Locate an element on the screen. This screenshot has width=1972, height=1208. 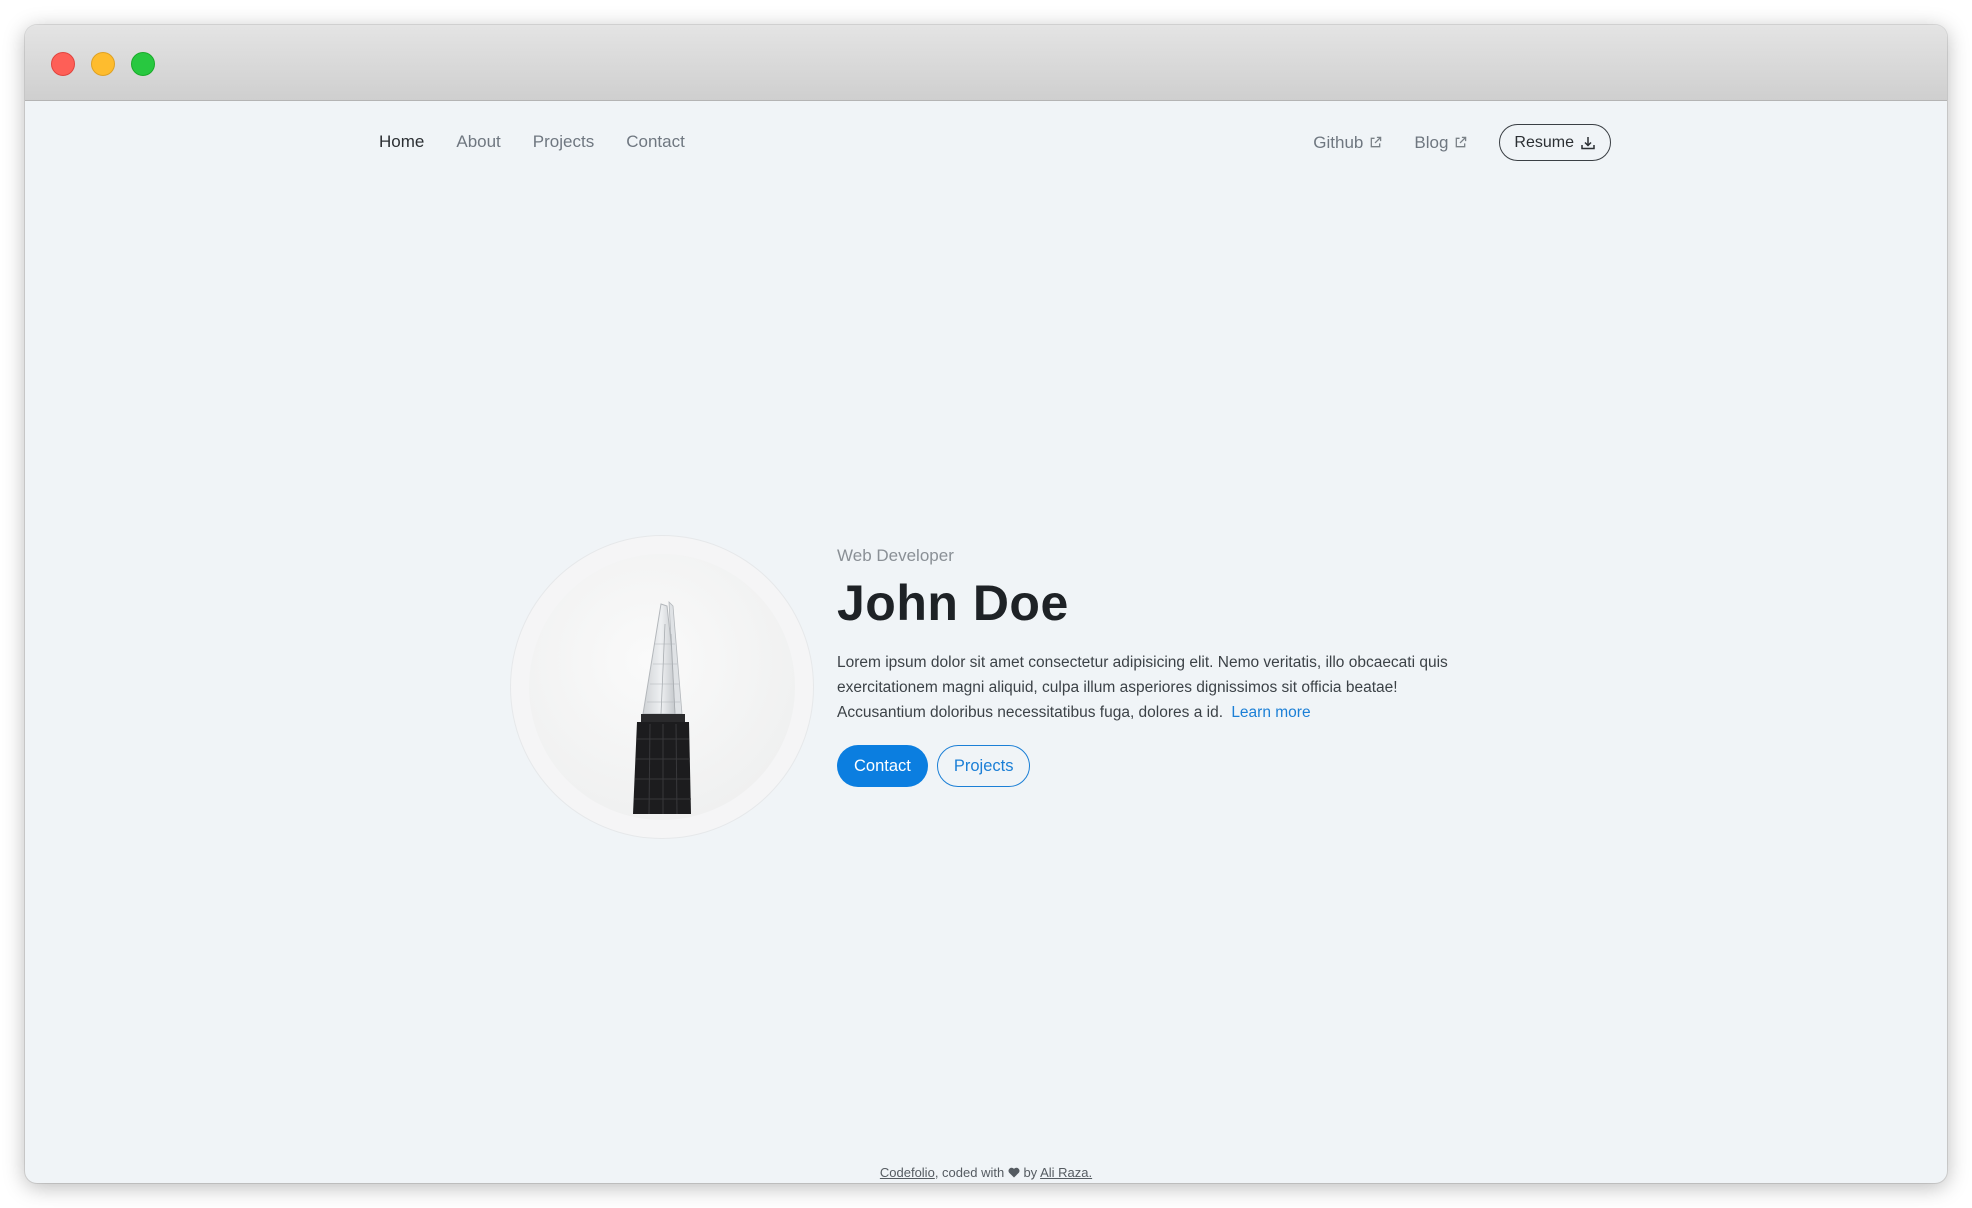
contact-button: Contact is located at coordinates (882, 766).